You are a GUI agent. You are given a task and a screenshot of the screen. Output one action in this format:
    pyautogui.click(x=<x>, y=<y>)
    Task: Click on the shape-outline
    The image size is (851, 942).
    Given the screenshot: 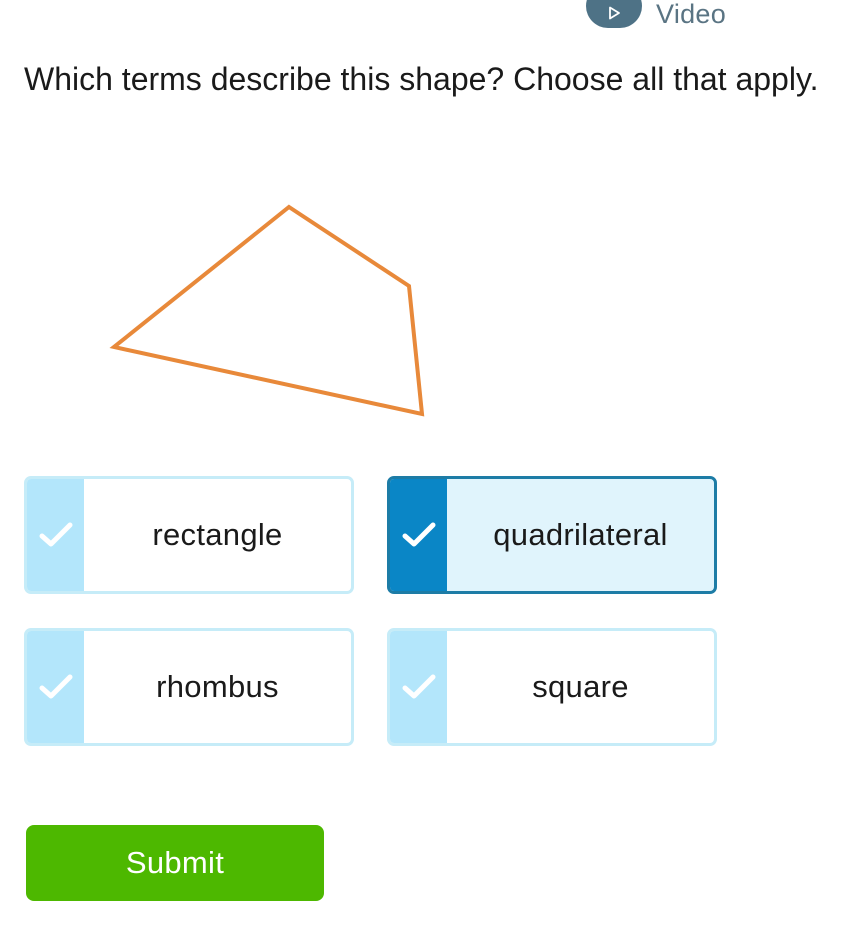 What is the action you would take?
    pyautogui.click(x=267, y=310)
    